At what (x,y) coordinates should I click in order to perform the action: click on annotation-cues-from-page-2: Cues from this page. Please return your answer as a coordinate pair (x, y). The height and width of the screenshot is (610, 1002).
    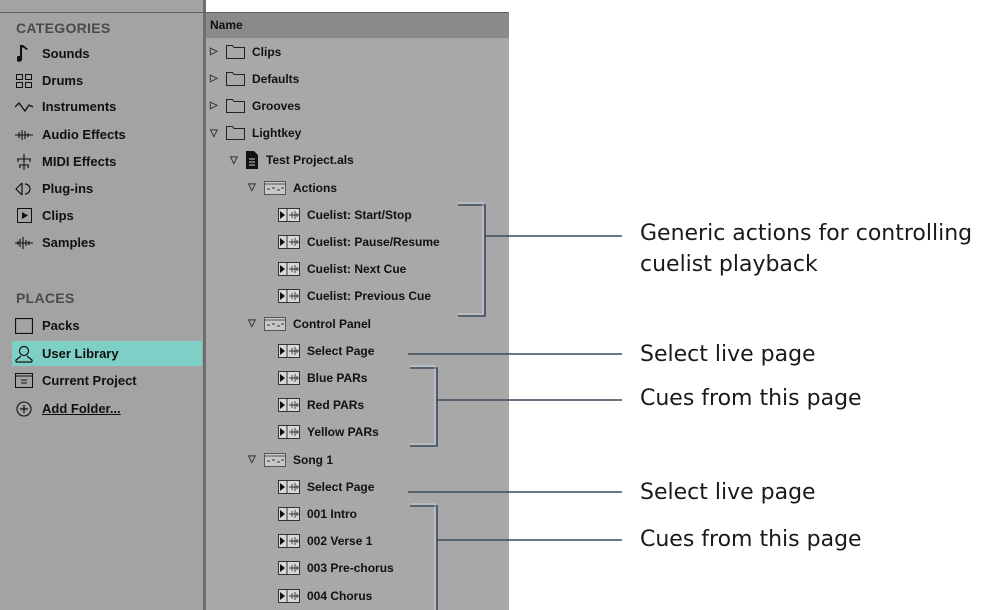
    Looking at the image, I should click on (751, 539).